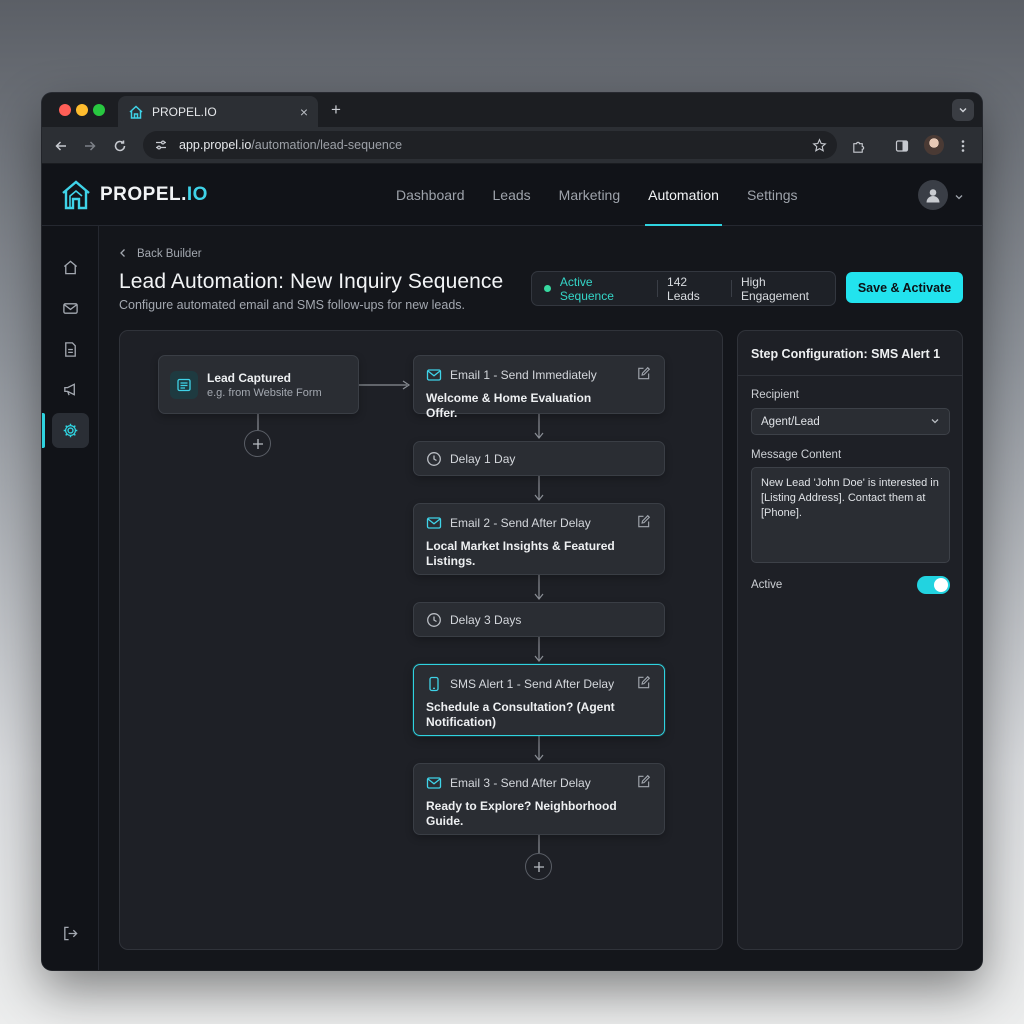  I want to click on sidebar-item-home, so click(70, 267).